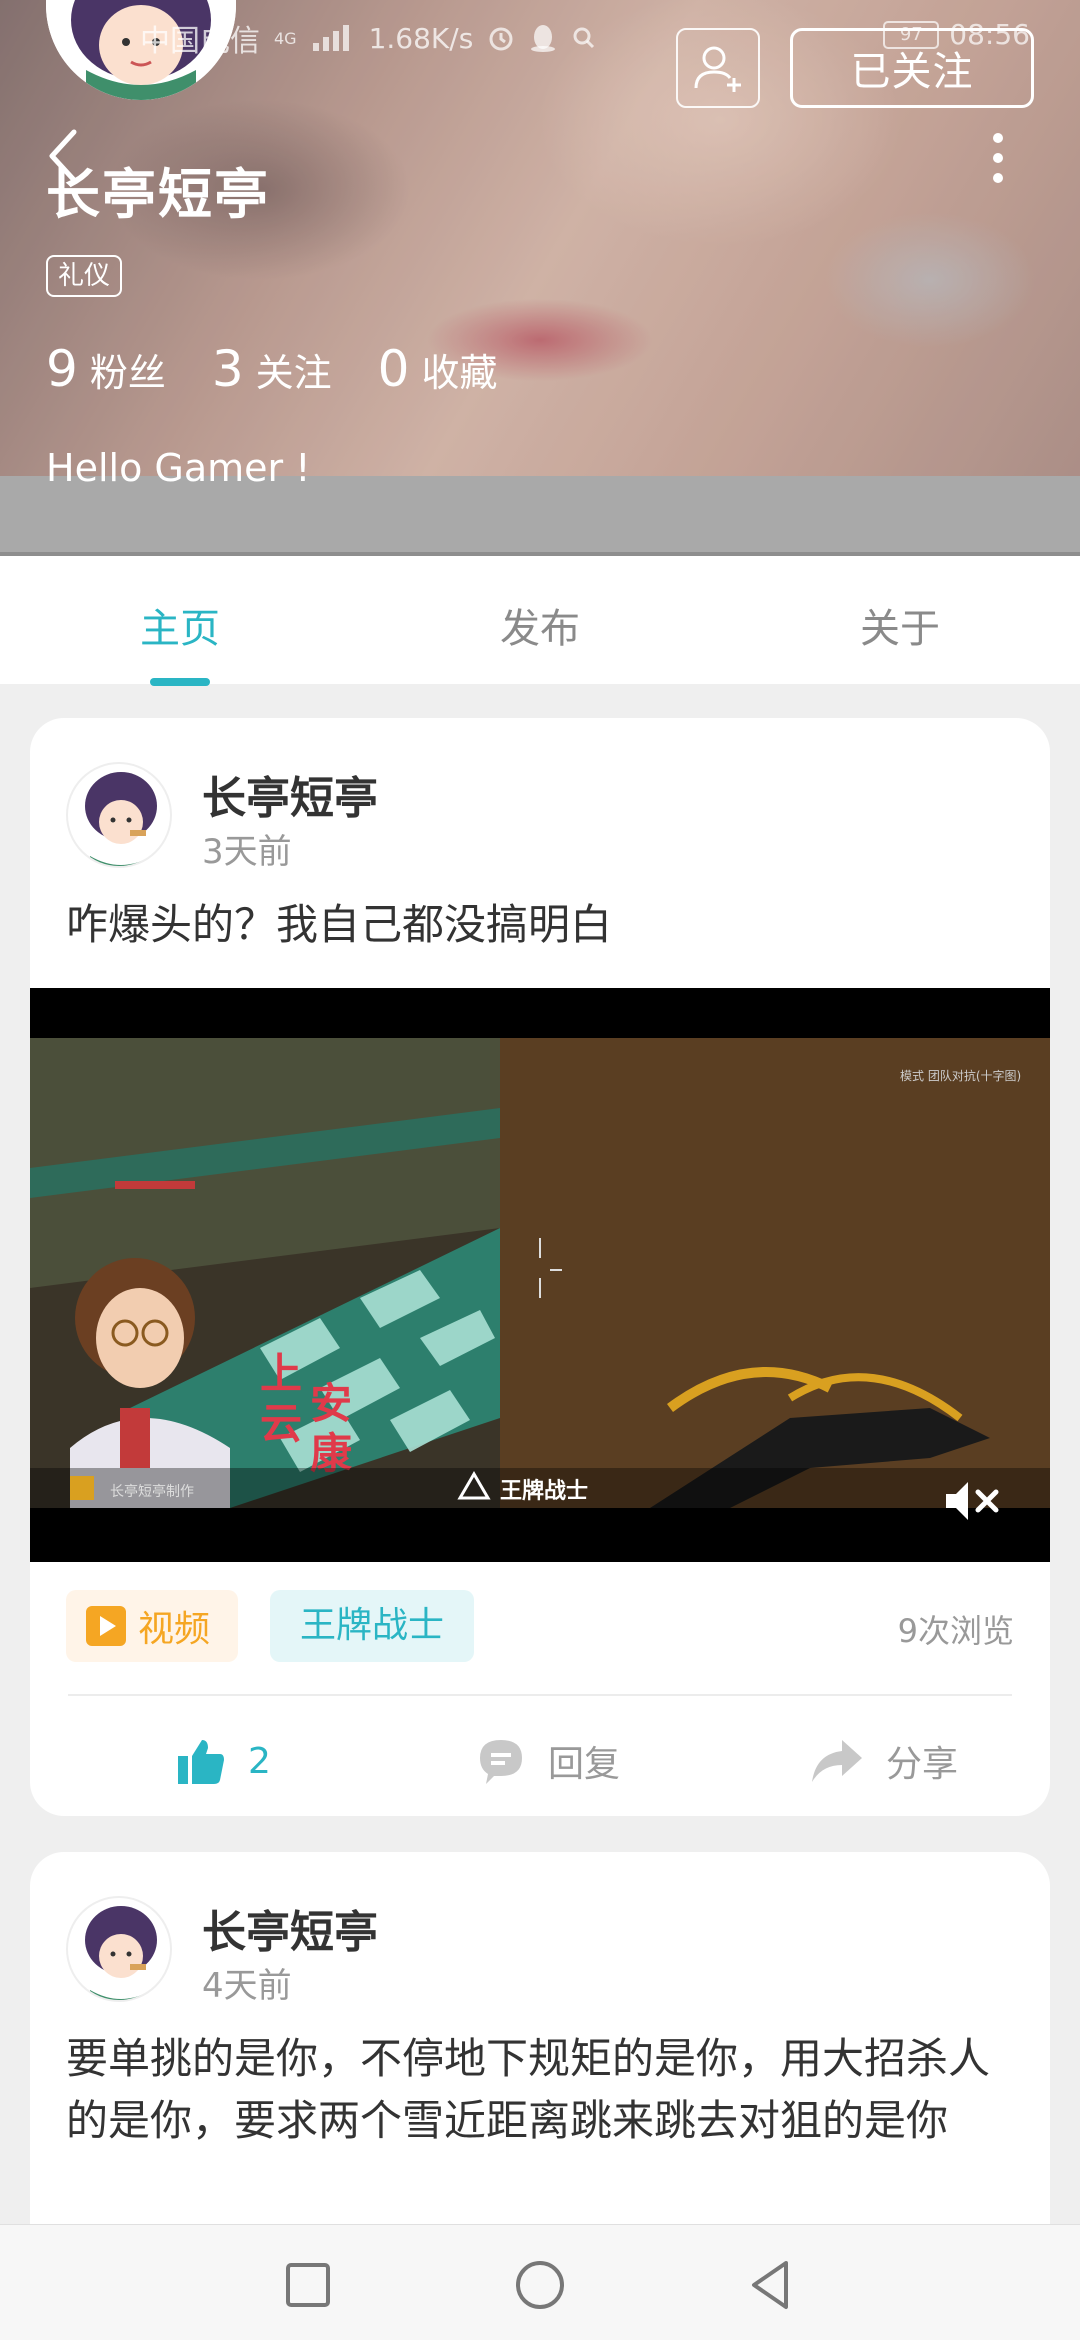 The width and height of the screenshot is (1080, 2340). What do you see at coordinates (200, 41) in the screenshot?
I see `carrier-label: 中国电信` at bounding box center [200, 41].